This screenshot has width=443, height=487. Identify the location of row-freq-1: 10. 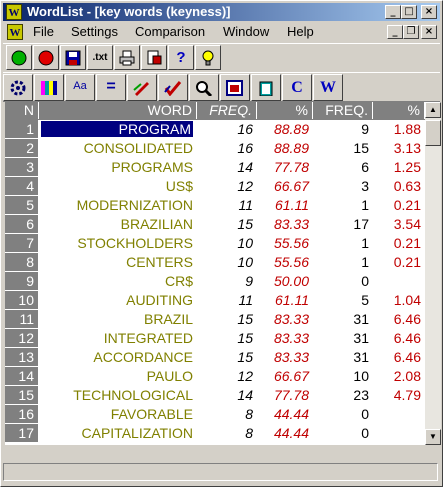
(245, 262).